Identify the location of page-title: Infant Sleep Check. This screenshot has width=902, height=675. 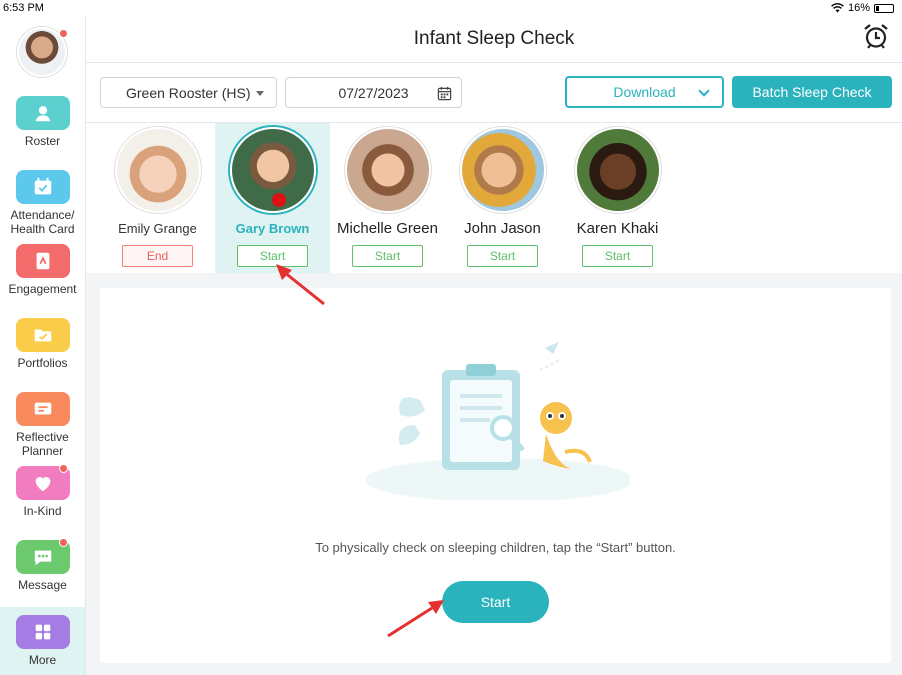
(494, 38).